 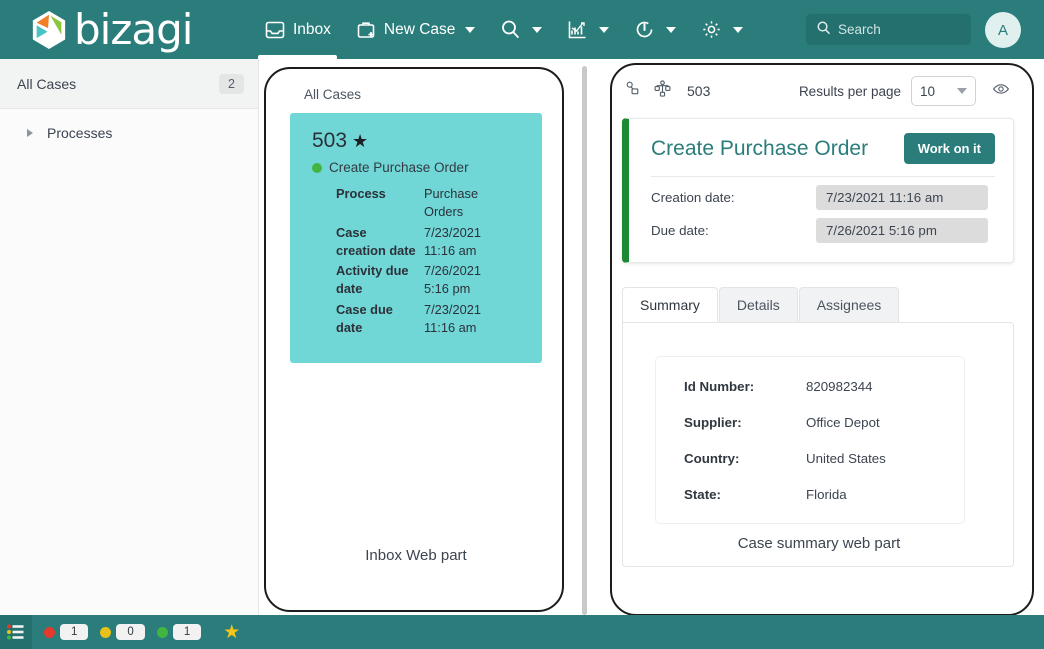 What do you see at coordinates (819, 543) in the screenshot?
I see `case-summary-footer-label: Case summary web part` at bounding box center [819, 543].